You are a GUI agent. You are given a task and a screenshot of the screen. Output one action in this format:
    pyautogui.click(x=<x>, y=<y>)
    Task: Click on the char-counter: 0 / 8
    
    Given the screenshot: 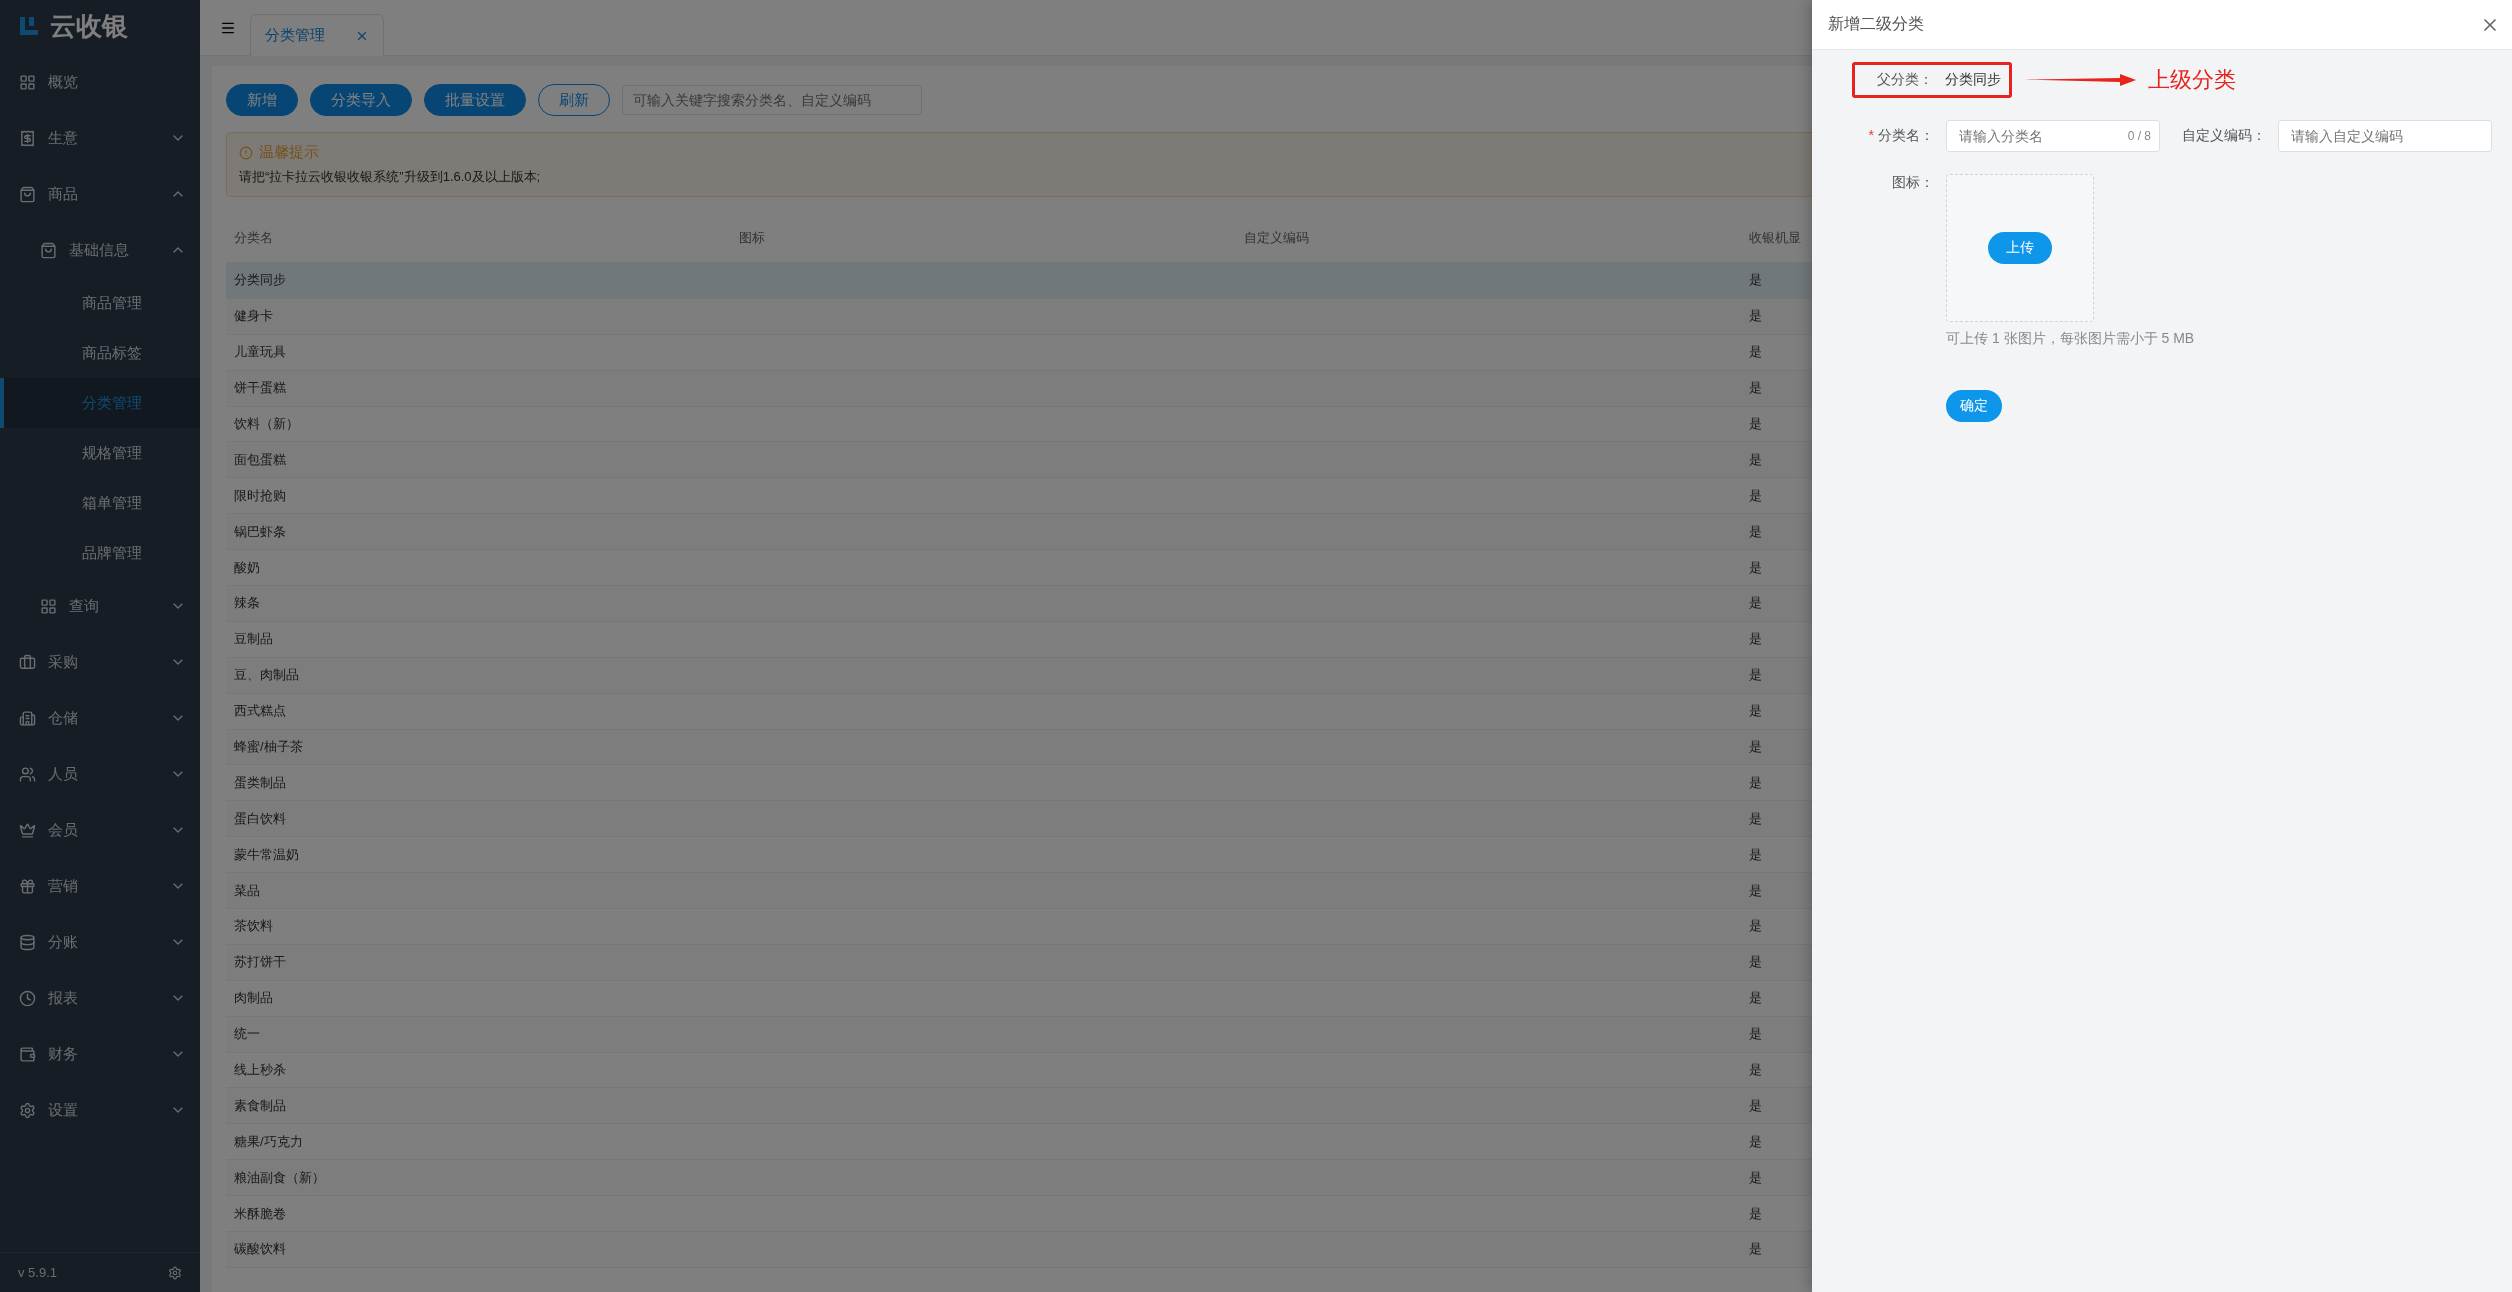 What is the action you would take?
    pyautogui.click(x=2139, y=136)
    